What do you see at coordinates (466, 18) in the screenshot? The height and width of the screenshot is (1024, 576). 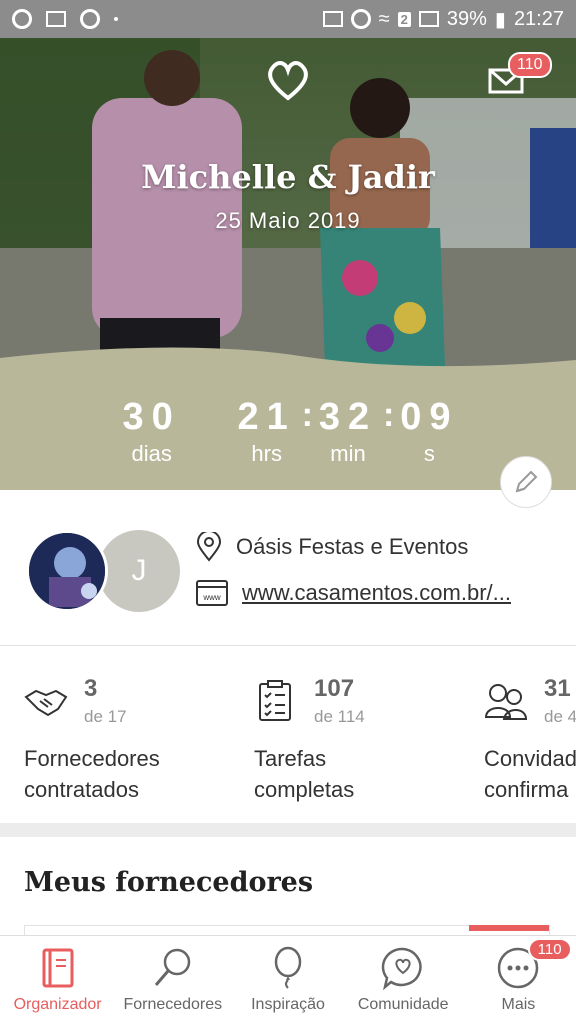 I see `battery-text: 39%` at bounding box center [466, 18].